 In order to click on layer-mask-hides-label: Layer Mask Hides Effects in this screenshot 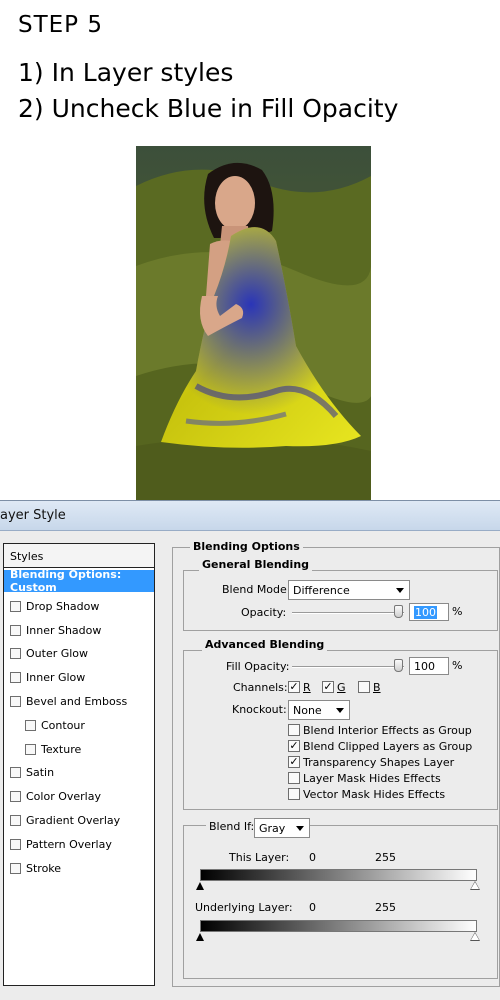, I will do `click(372, 778)`.